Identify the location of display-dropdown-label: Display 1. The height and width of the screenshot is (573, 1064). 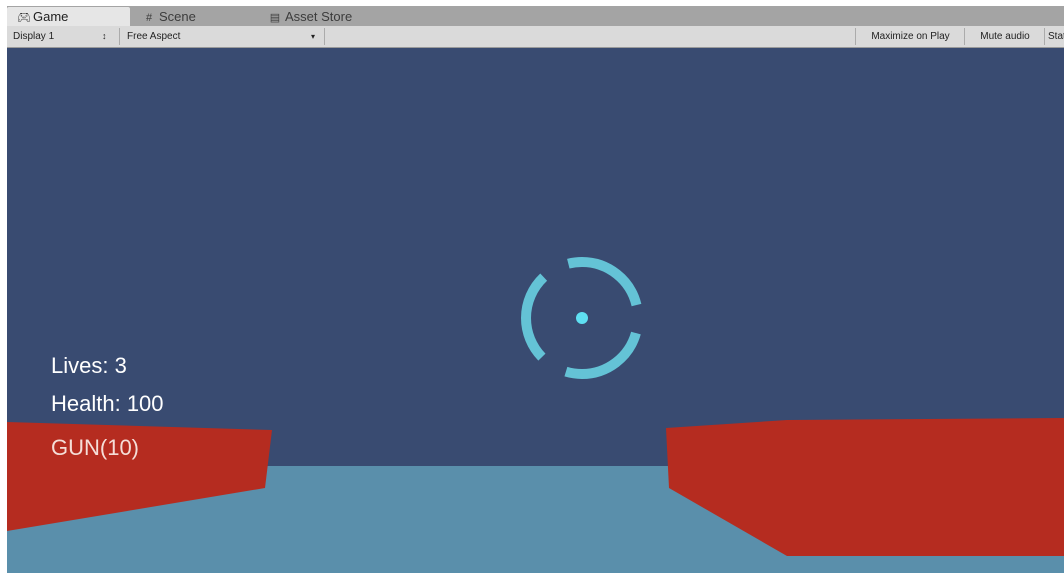
(34, 36).